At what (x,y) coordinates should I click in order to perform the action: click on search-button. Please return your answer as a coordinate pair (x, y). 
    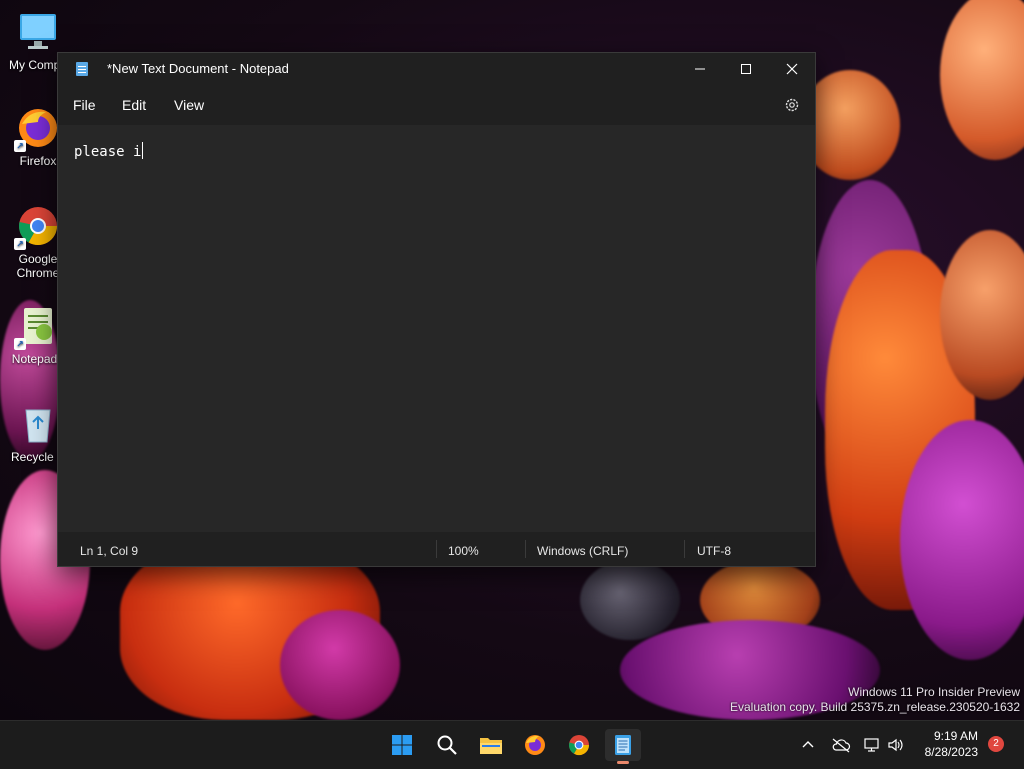
    Looking at the image, I should click on (447, 745).